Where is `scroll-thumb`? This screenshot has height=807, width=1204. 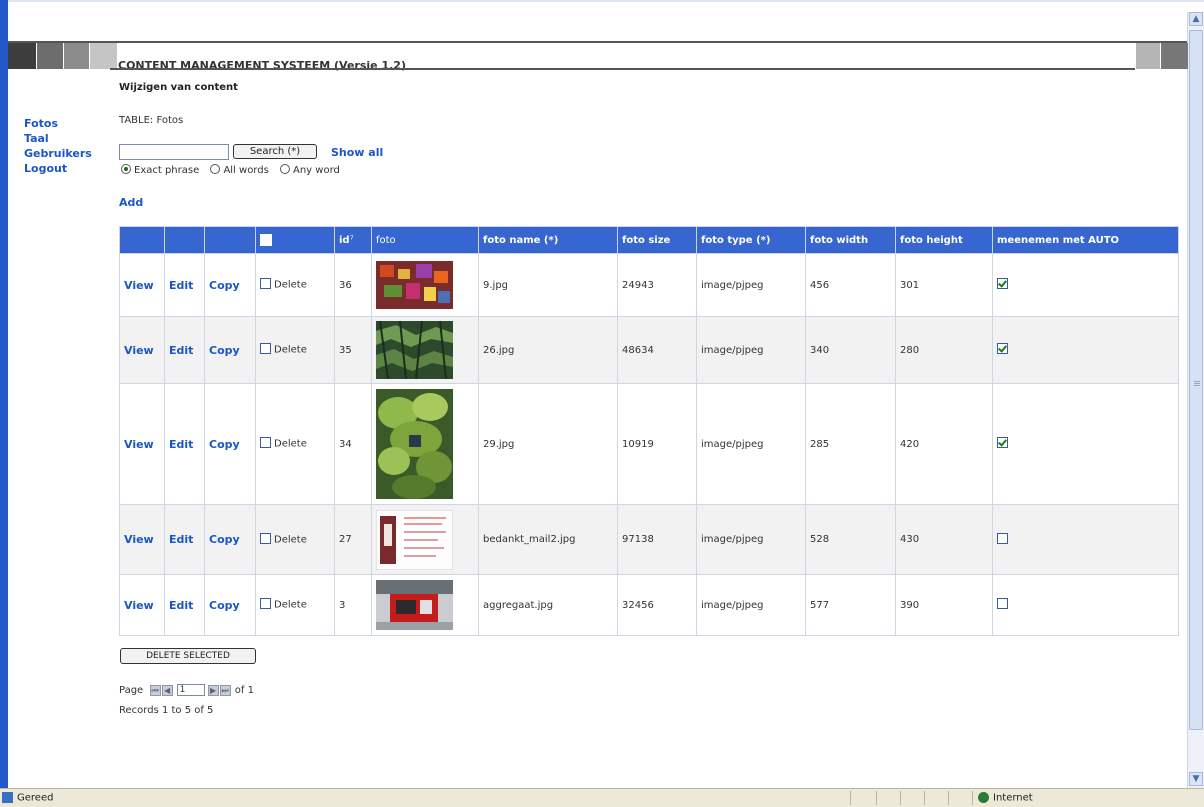 scroll-thumb is located at coordinates (1196, 380).